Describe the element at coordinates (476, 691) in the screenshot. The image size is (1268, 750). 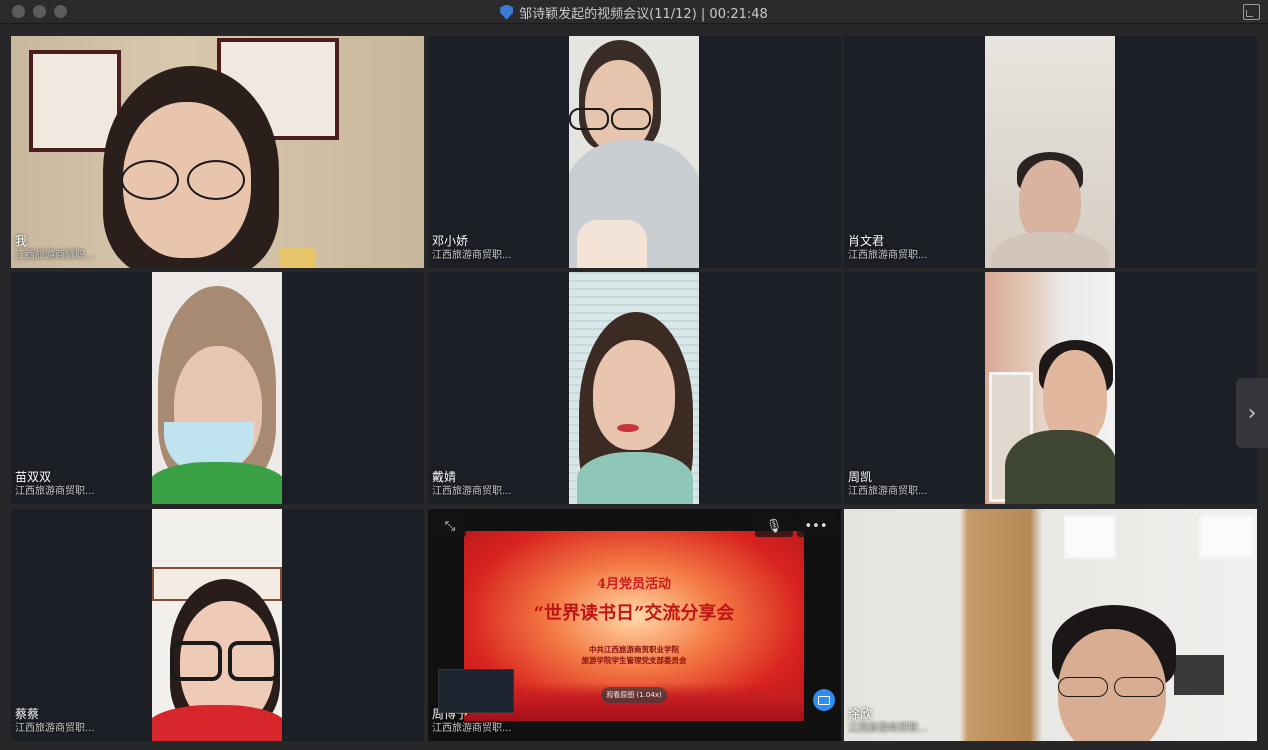
I see `self-thumbnail` at that location.